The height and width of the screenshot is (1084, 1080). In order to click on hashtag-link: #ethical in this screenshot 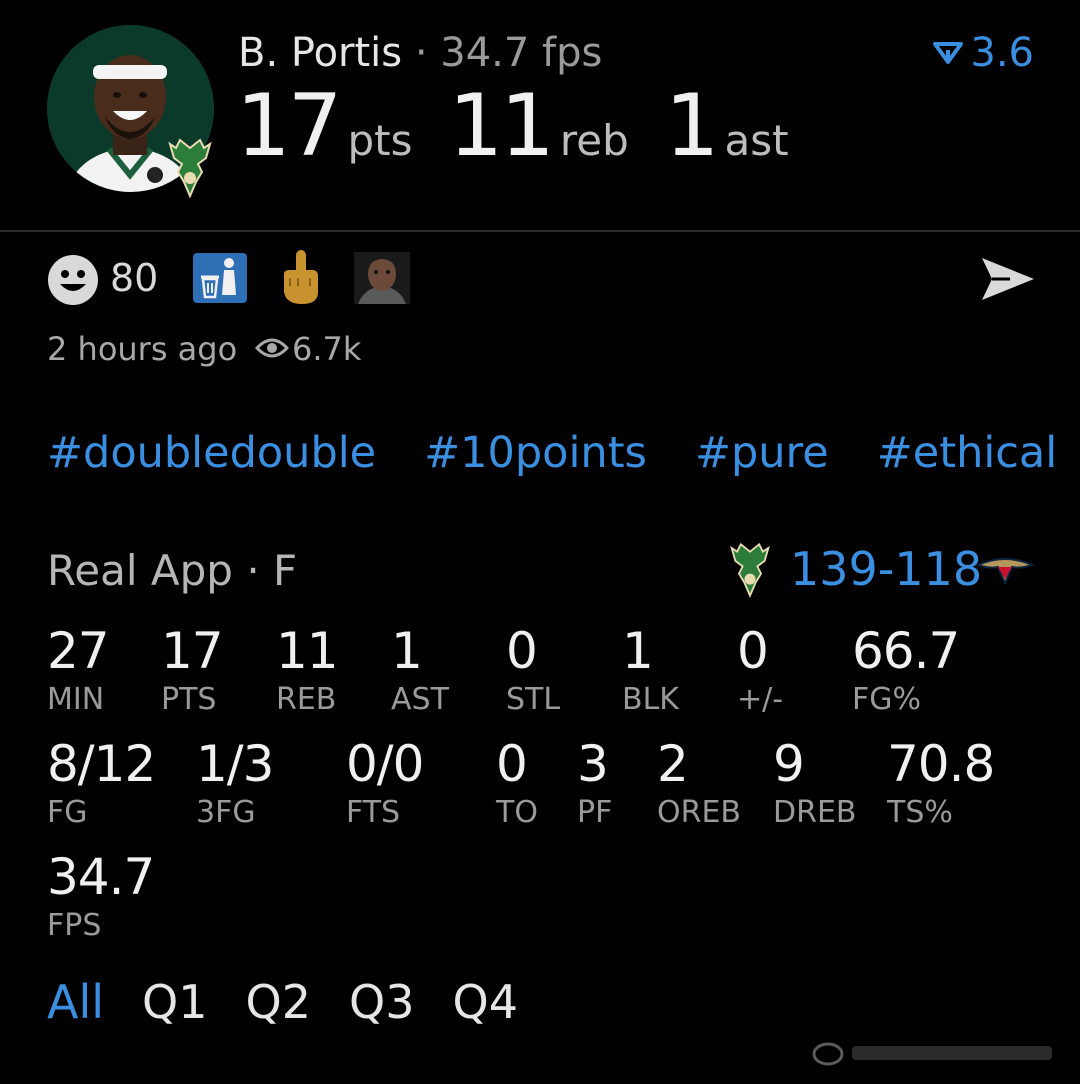, I will do `click(967, 453)`.